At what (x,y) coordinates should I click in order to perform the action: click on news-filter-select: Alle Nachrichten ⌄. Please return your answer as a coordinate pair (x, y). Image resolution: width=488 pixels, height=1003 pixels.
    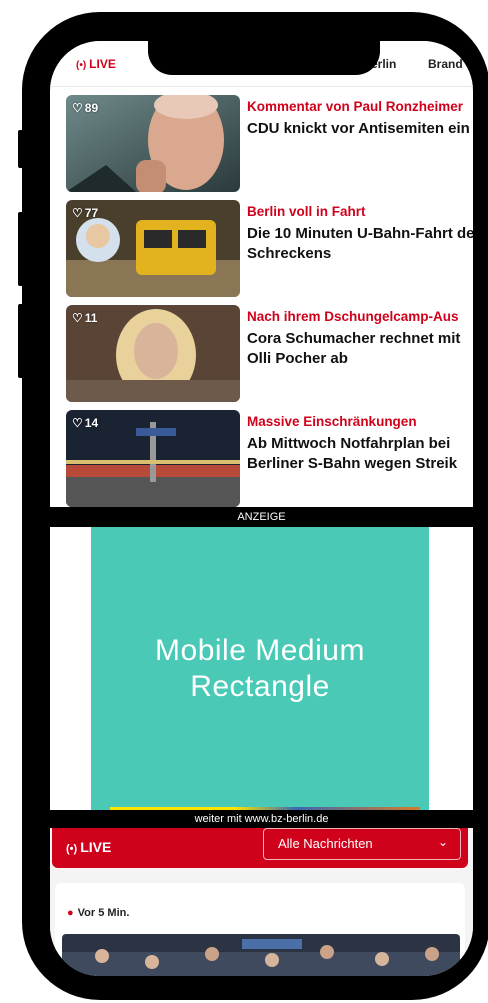
    Looking at the image, I should click on (362, 844).